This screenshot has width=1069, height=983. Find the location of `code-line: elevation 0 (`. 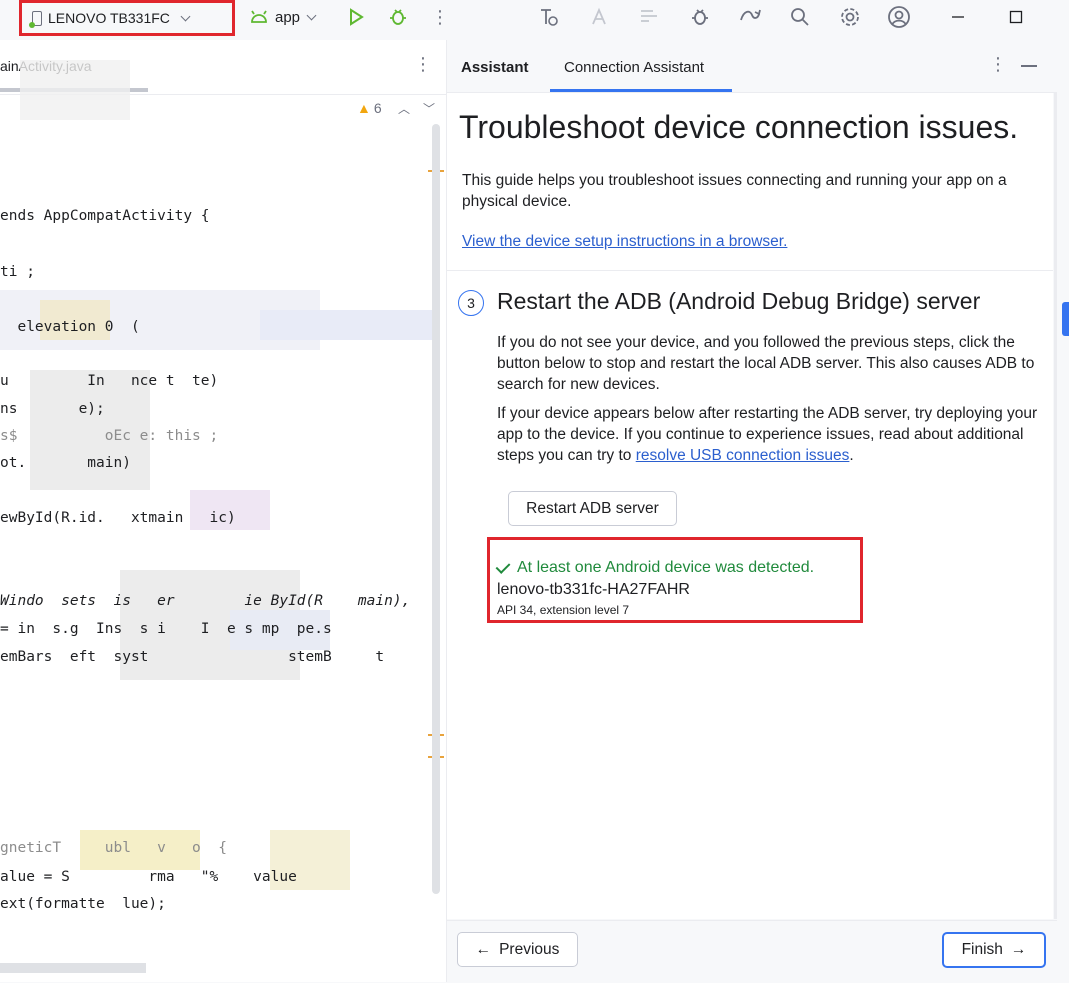

code-line: elevation 0 ( is located at coordinates (70, 327).